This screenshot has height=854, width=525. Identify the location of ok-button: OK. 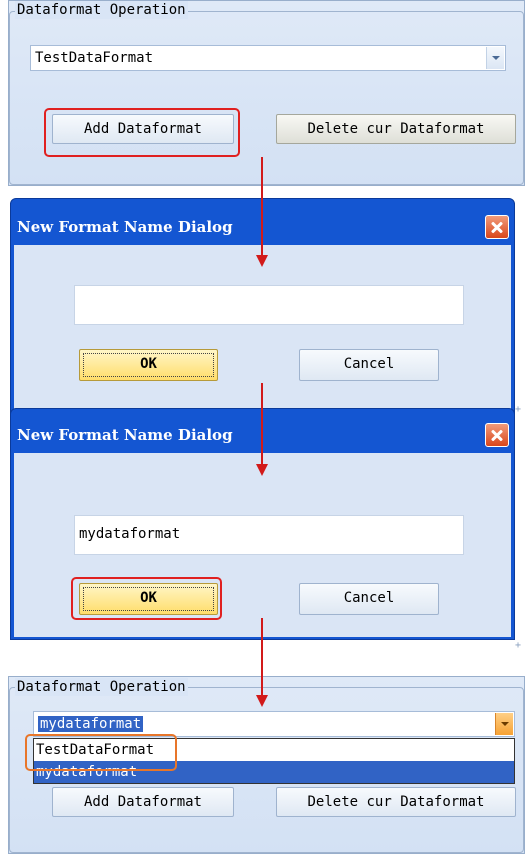
(148, 365).